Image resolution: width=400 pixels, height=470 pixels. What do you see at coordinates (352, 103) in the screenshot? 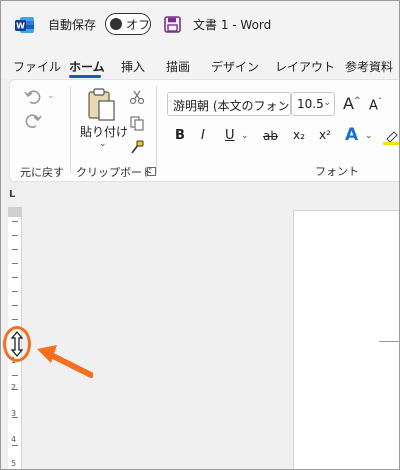
I see `grow-font-icon: A^` at bounding box center [352, 103].